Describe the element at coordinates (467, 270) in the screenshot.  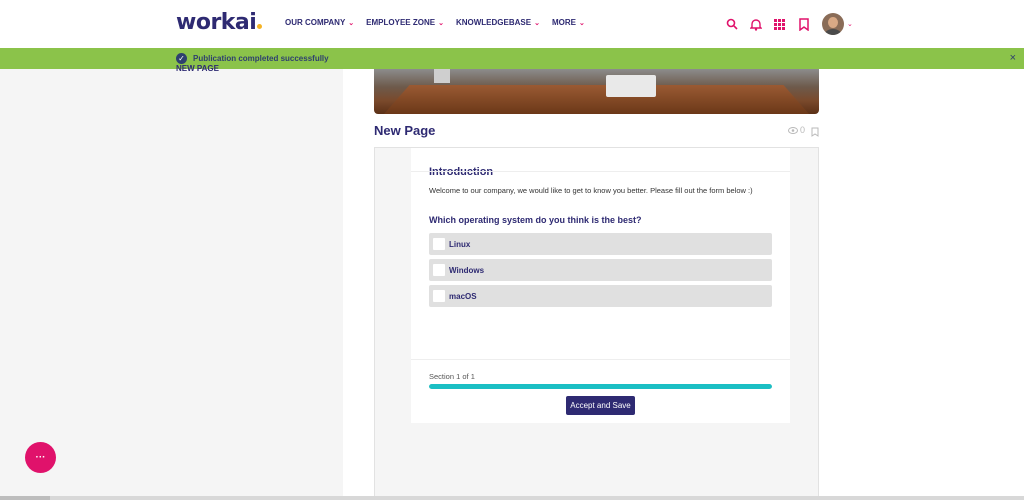
I see `option-label: Windows` at that location.